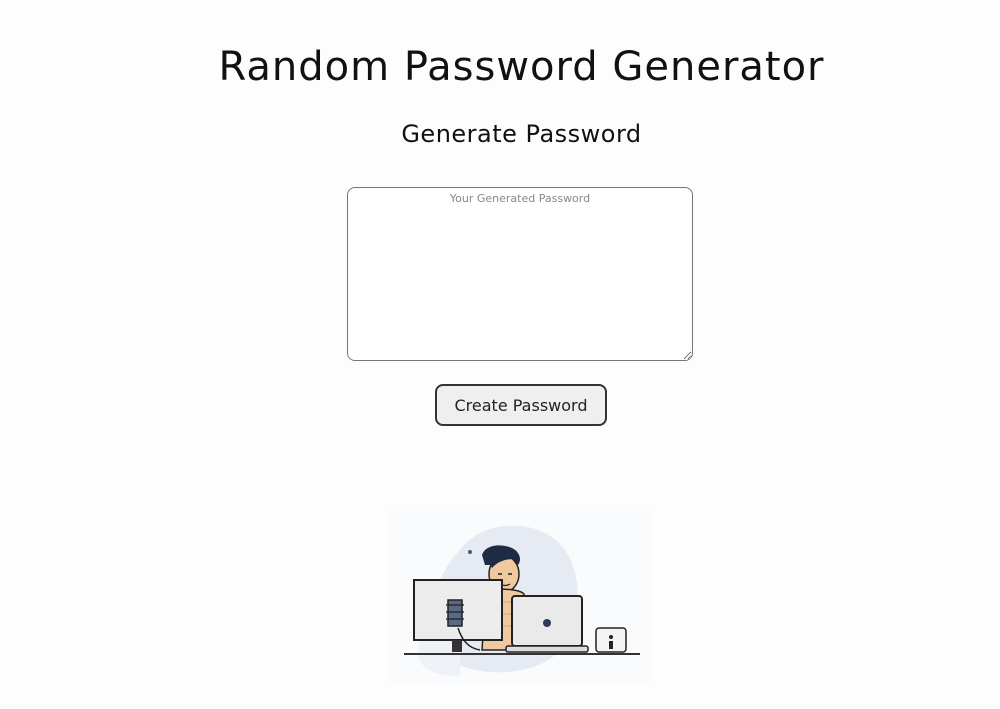  I want to click on page-subtitle: Generate Password, so click(521, 134).